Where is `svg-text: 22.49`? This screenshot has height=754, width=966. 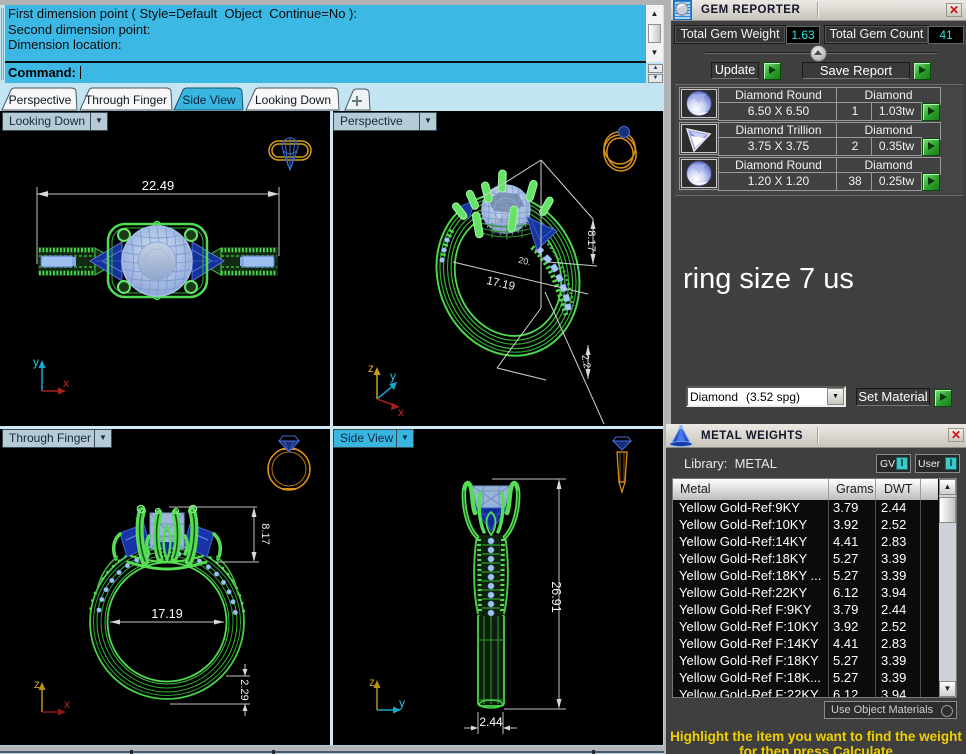
svg-text: 22.49 is located at coordinates (158, 185).